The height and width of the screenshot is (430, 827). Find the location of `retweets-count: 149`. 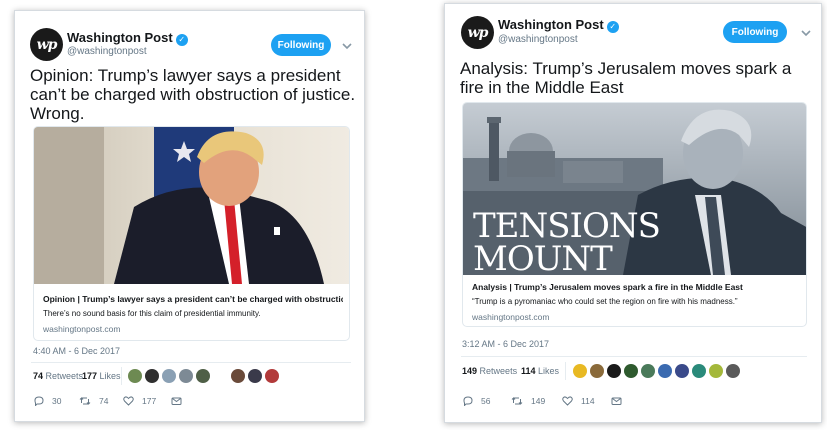

retweets-count: 149 is located at coordinates (470, 371).